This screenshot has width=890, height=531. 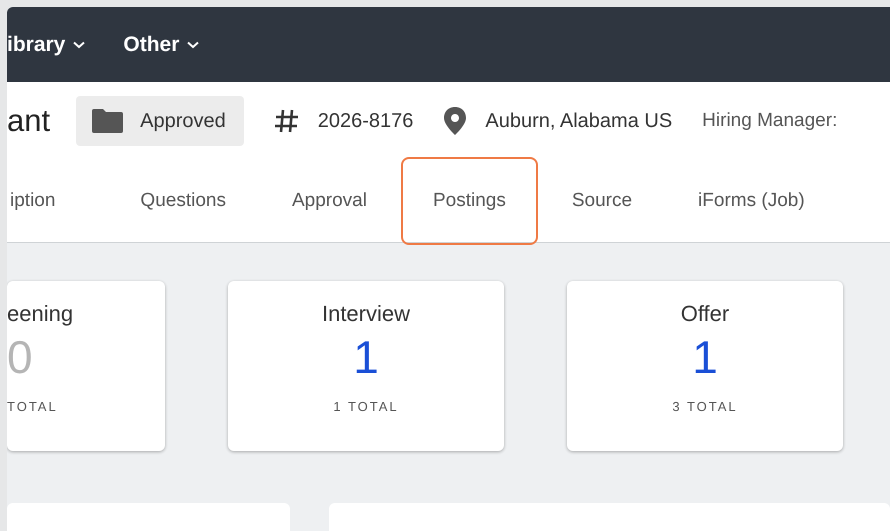 I want to click on stage-count: 0, so click(x=20, y=357).